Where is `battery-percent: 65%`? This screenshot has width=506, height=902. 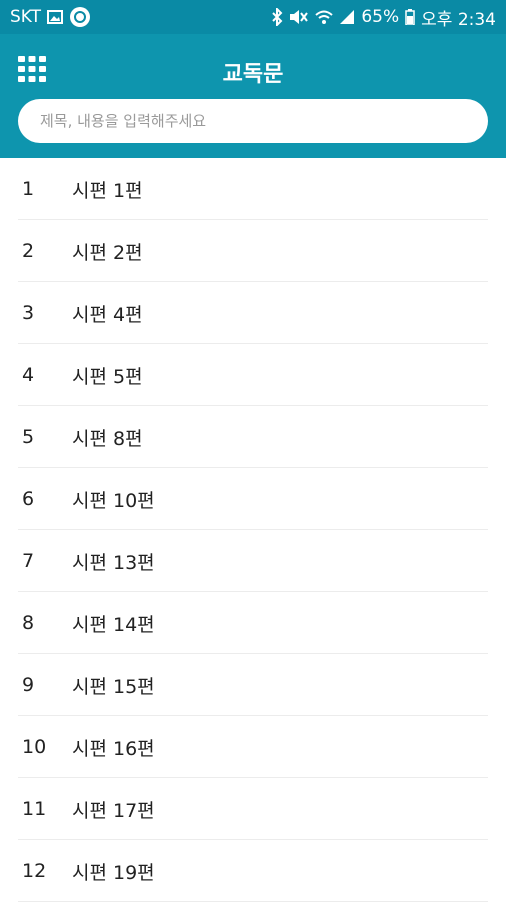 battery-percent: 65% is located at coordinates (380, 17).